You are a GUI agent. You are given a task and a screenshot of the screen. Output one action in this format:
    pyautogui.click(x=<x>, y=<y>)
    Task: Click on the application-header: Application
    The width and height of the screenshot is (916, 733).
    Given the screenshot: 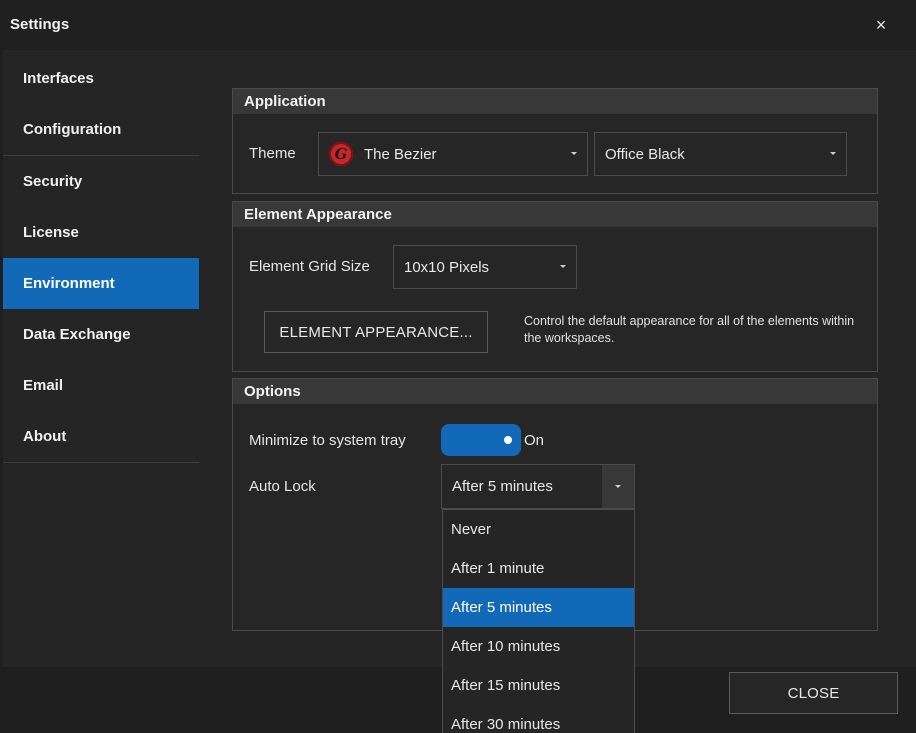 What is the action you would take?
    pyautogui.click(x=555, y=101)
    